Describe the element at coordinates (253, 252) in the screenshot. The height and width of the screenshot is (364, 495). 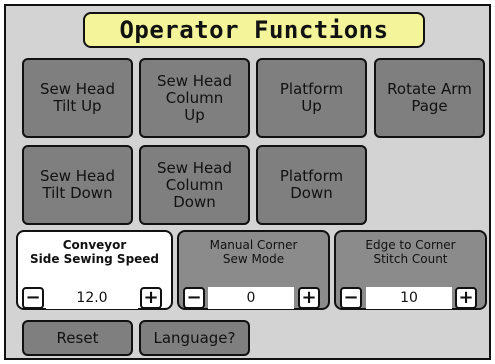
I see `manual-corner-sew-mode-label: Manual Corner Sew Mode` at that location.